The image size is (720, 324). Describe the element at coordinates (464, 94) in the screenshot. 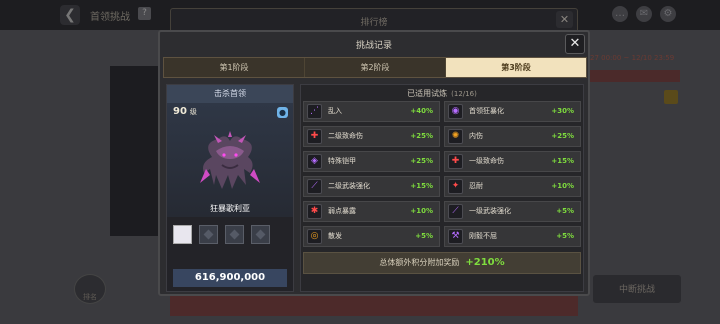

I see `trials-count: (12/16)` at that location.